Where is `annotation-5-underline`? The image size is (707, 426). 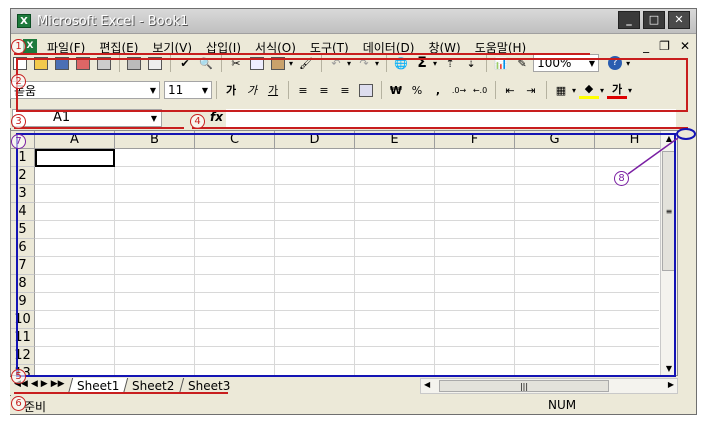 annotation-5-underline is located at coordinates (121, 393).